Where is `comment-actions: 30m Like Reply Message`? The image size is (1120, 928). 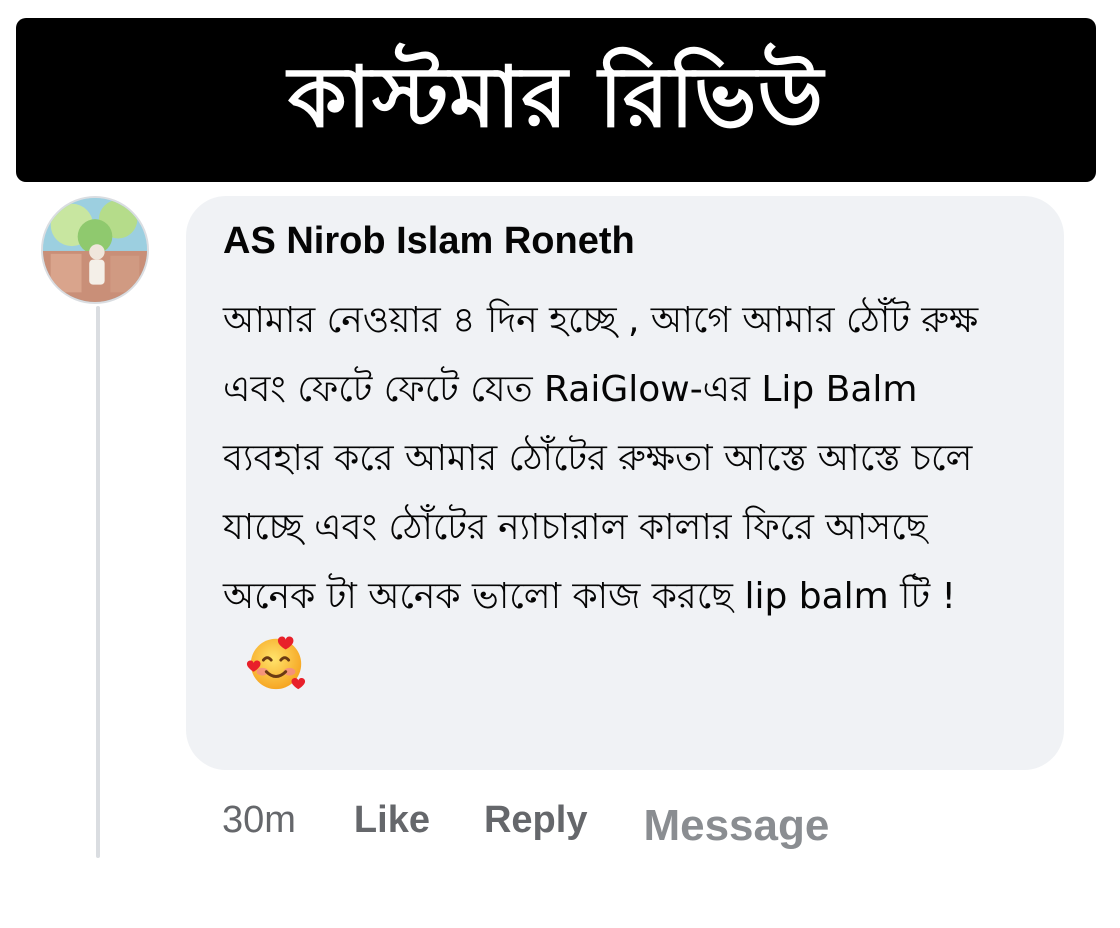 comment-actions: 30m Like Reply Message is located at coordinates (525, 820).